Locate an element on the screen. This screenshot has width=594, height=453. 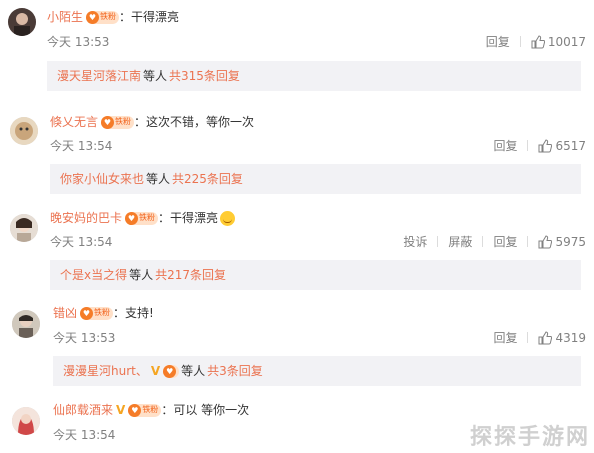
username: 错凶 is located at coordinates (65, 313).